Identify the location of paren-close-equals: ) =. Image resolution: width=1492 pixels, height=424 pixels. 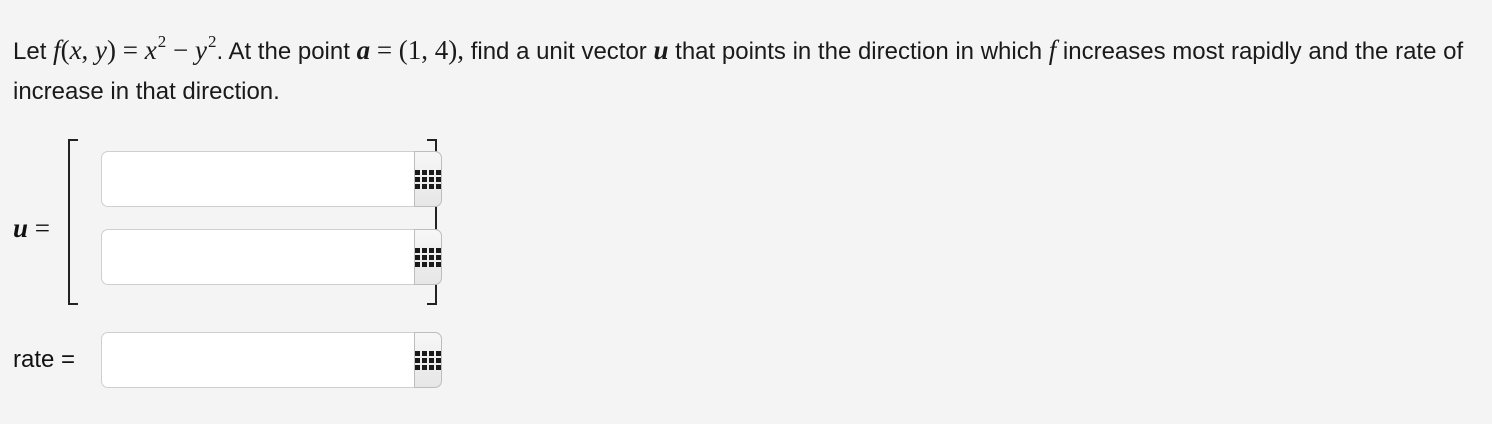
(126, 50).